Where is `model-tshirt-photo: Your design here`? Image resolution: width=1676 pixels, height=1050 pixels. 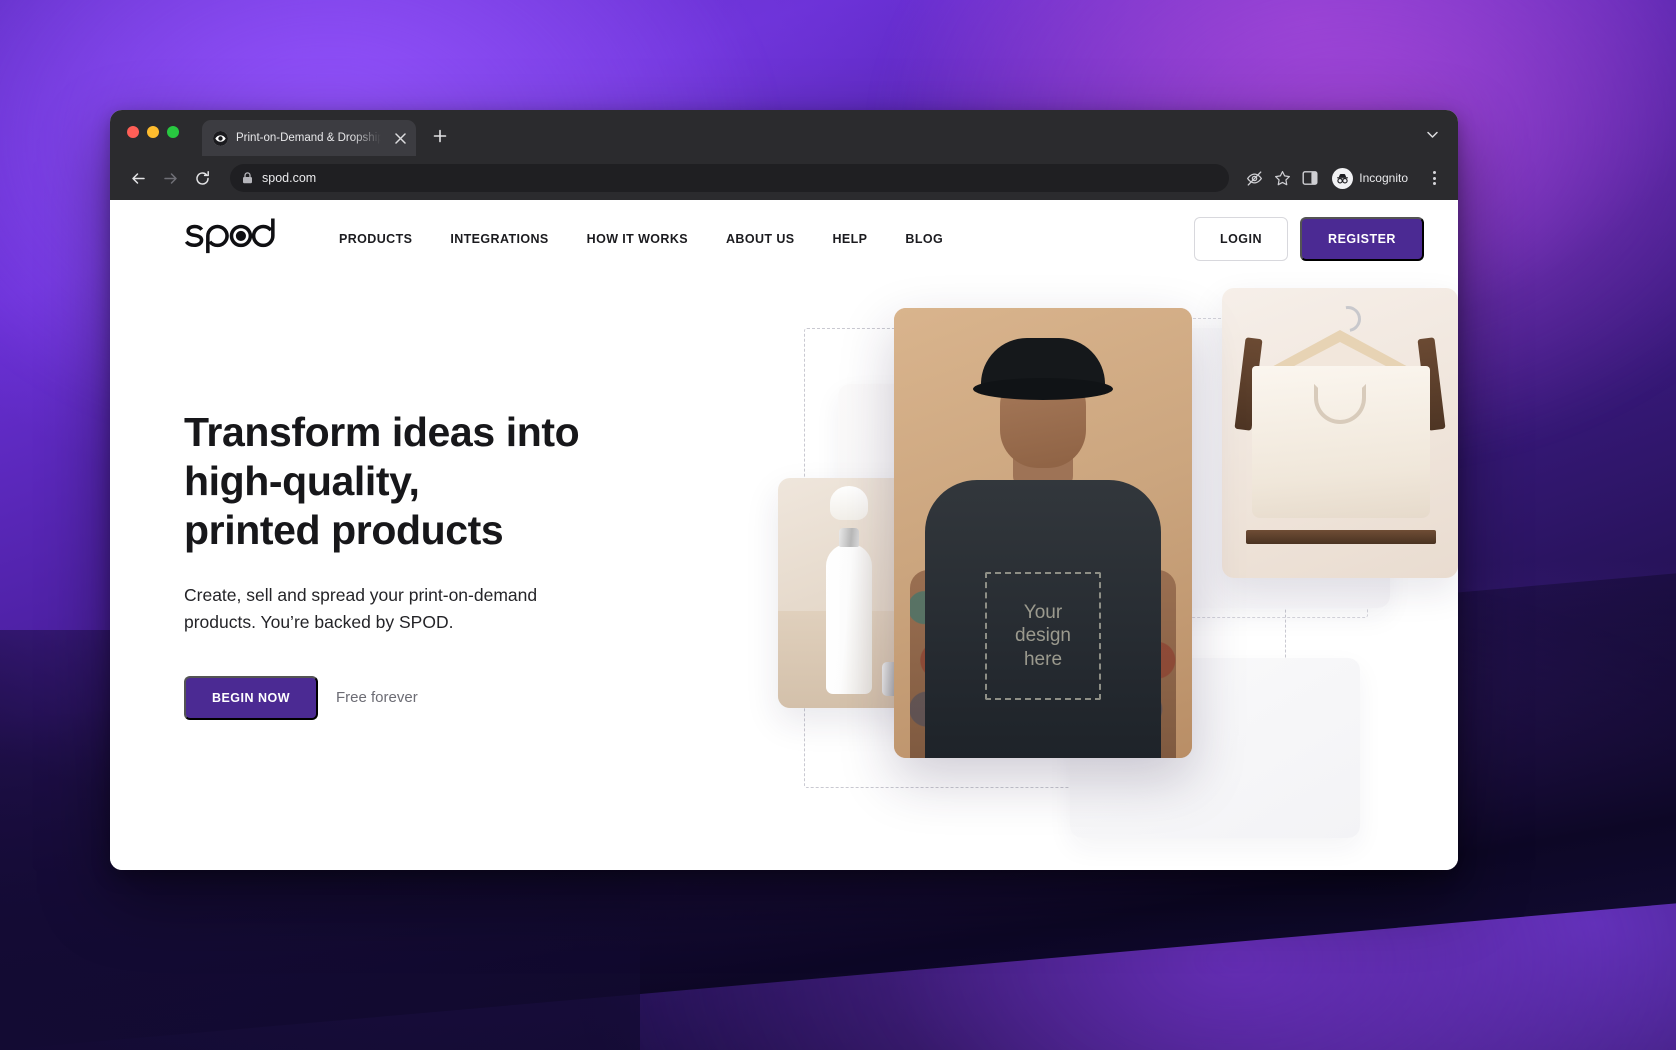
model-tshirt-photo: Your design here is located at coordinates (1043, 533).